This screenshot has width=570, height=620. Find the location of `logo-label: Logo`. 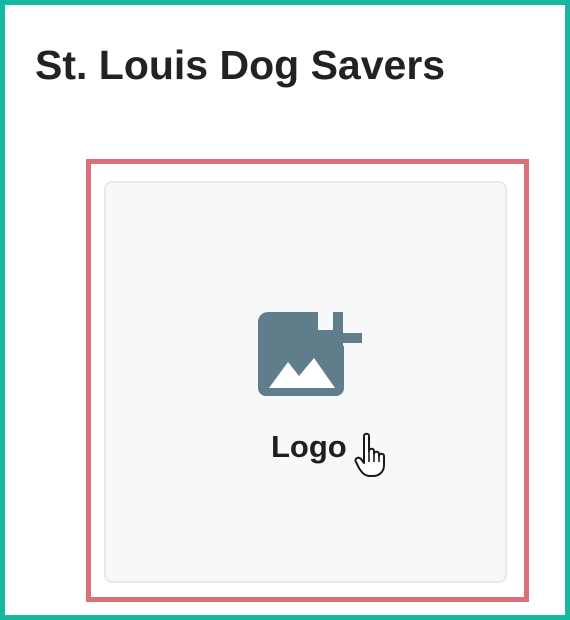

logo-label: Logo is located at coordinates (309, 446).